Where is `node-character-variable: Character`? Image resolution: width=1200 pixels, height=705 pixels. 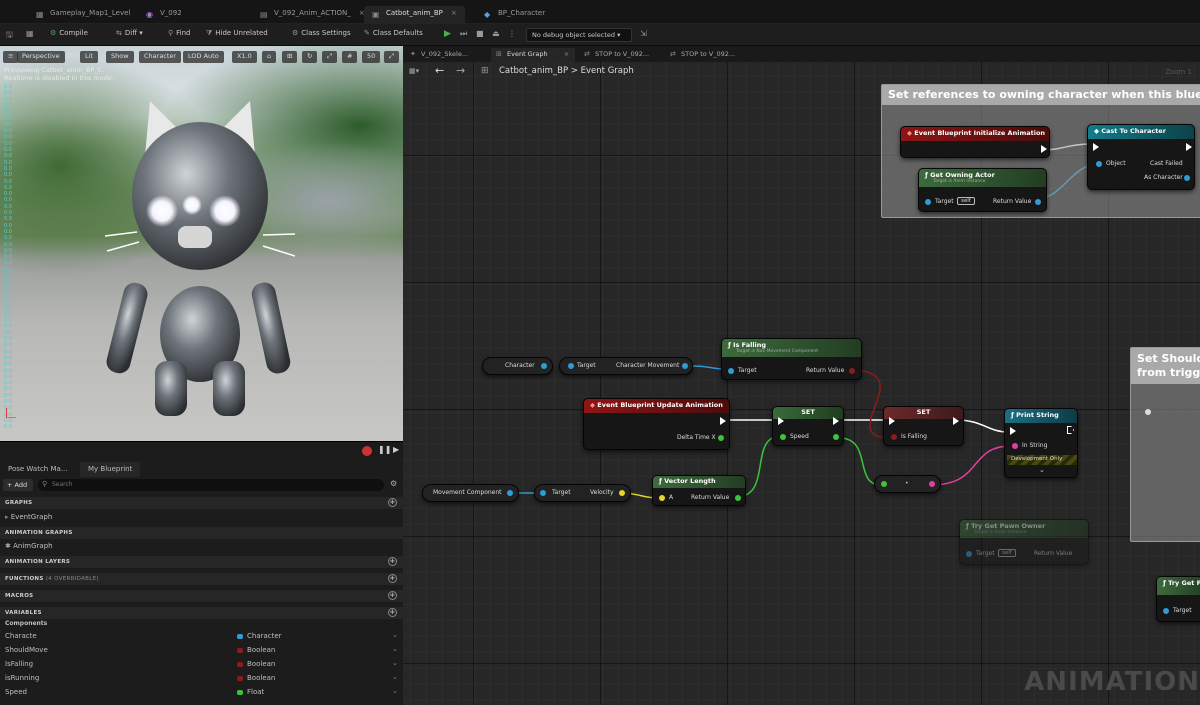 node-character-variable: Character is located at coordinates (517, 366).